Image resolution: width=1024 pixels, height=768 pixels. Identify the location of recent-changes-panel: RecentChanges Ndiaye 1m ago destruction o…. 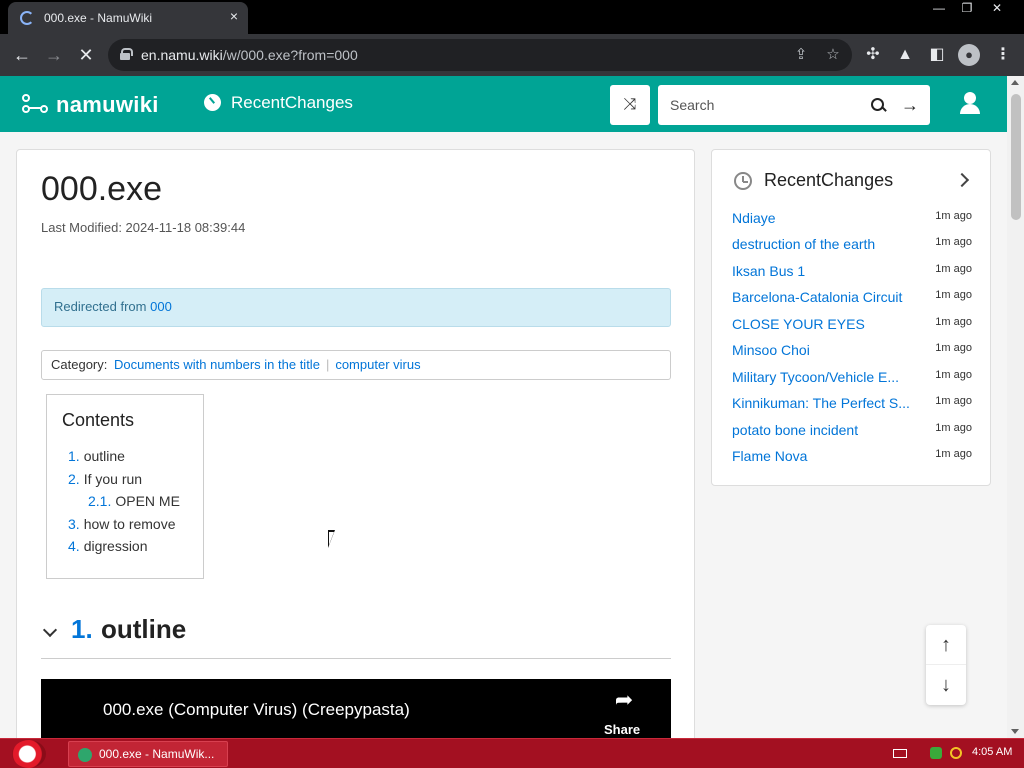
(851, 317).